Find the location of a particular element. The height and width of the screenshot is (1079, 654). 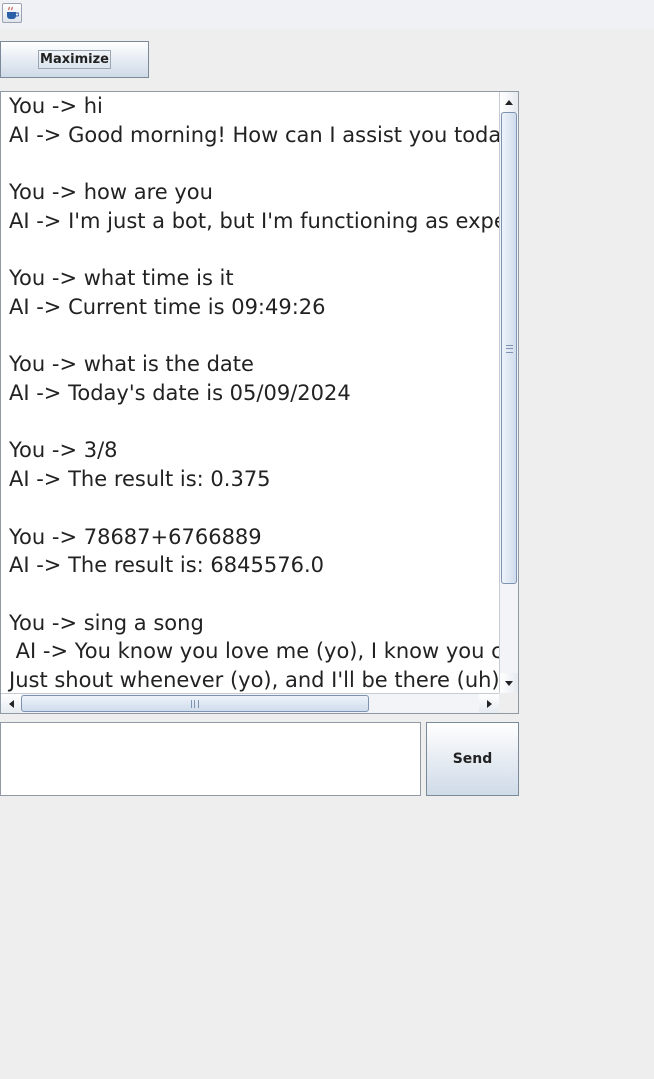

scroll-down-button is located at coordinates (509, 683).